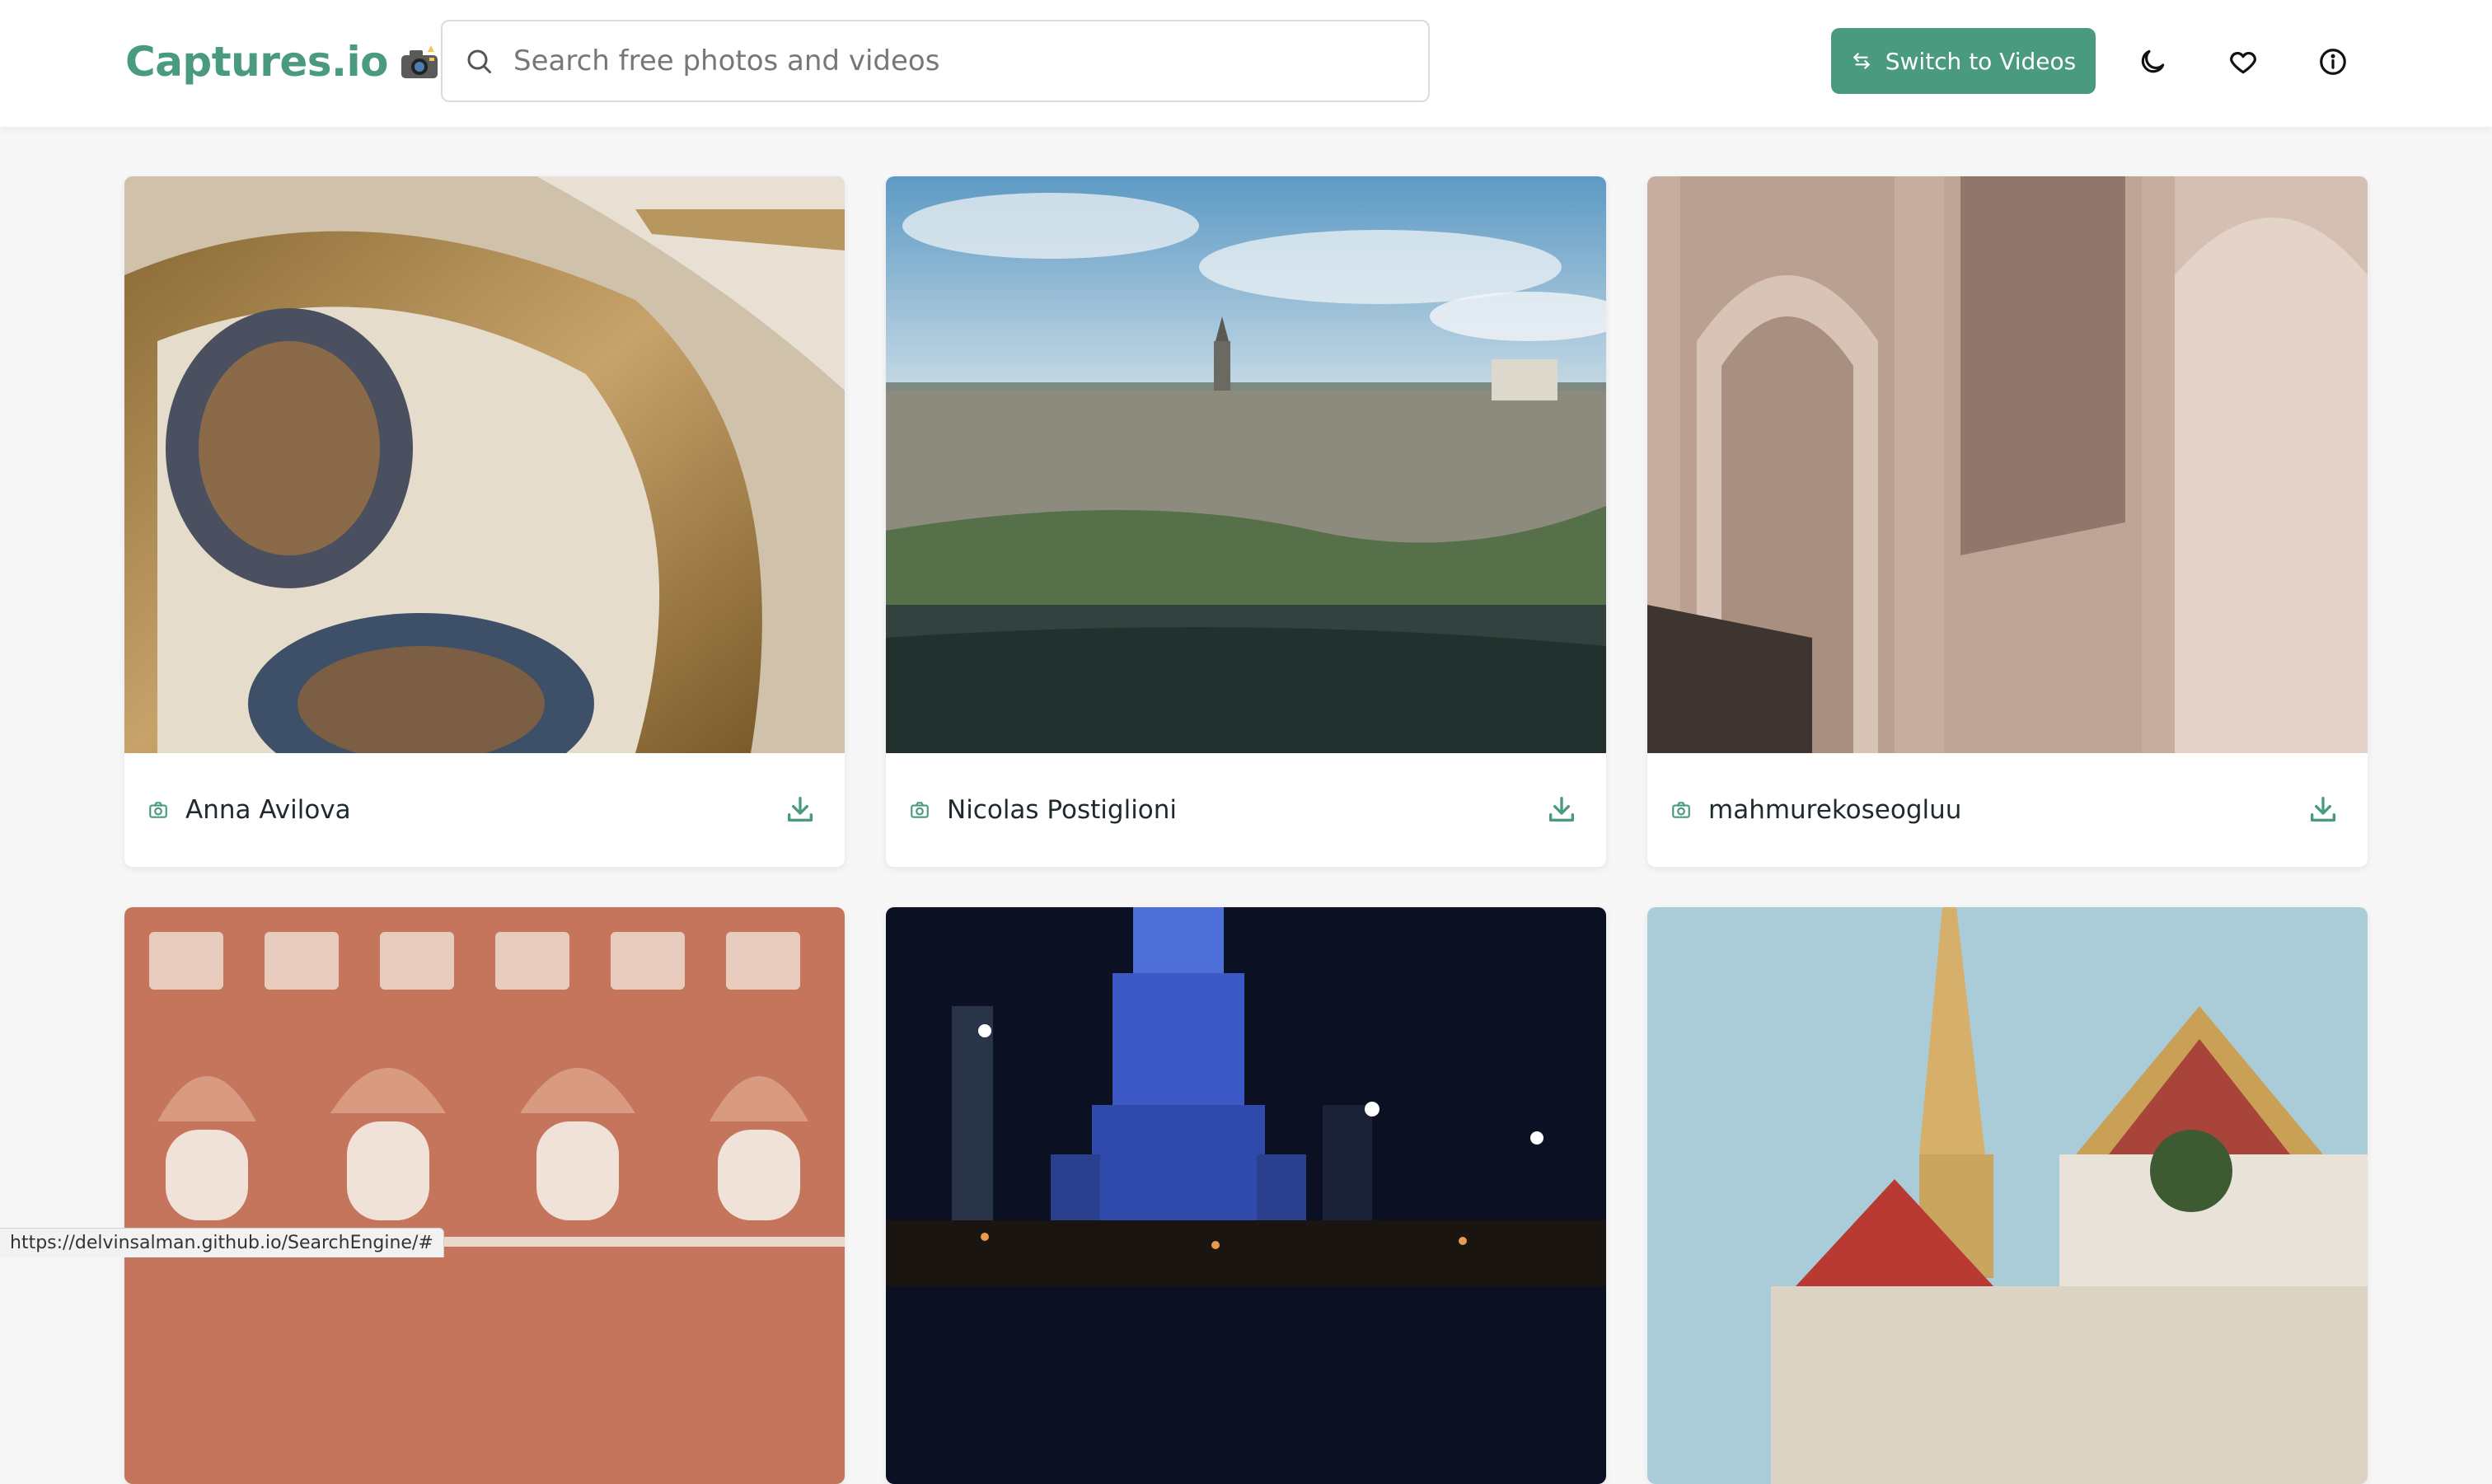  What do you see at coordinates (1246, 810) in the screenshot?
I see `card-footer: Nicolas Postiglioni` at bounding box center [1246, 810].